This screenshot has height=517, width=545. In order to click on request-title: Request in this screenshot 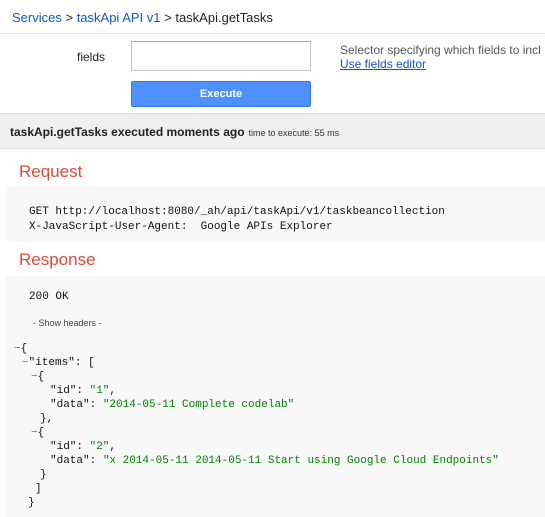, I will do `click(51, 171)`.